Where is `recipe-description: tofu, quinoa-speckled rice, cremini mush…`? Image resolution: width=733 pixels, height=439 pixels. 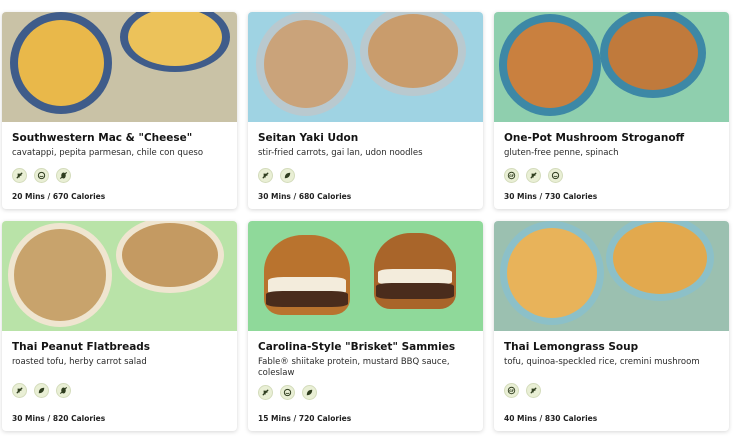
recipe-description: tofu, quinoa-speckled rice, cremini mush… is located at coordinates (602, 362).